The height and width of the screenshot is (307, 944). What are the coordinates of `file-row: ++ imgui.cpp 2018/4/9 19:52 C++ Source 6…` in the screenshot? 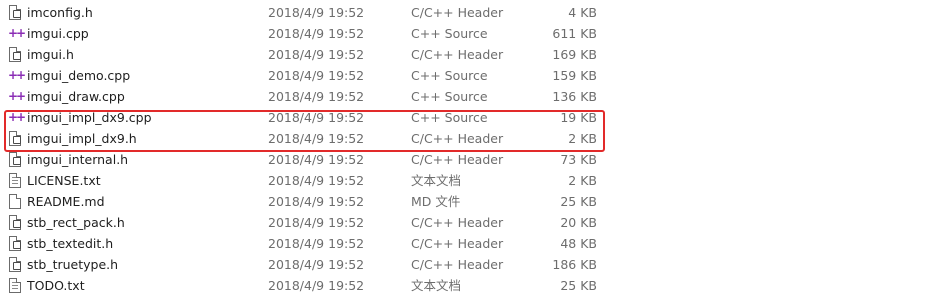 It's located at (472, 33).